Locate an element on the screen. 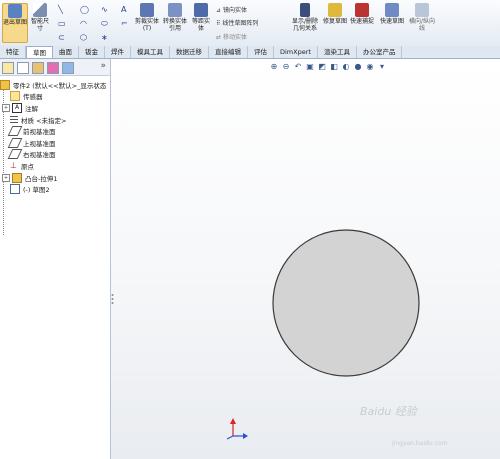  part-icon is located at coordinates (5, 84).